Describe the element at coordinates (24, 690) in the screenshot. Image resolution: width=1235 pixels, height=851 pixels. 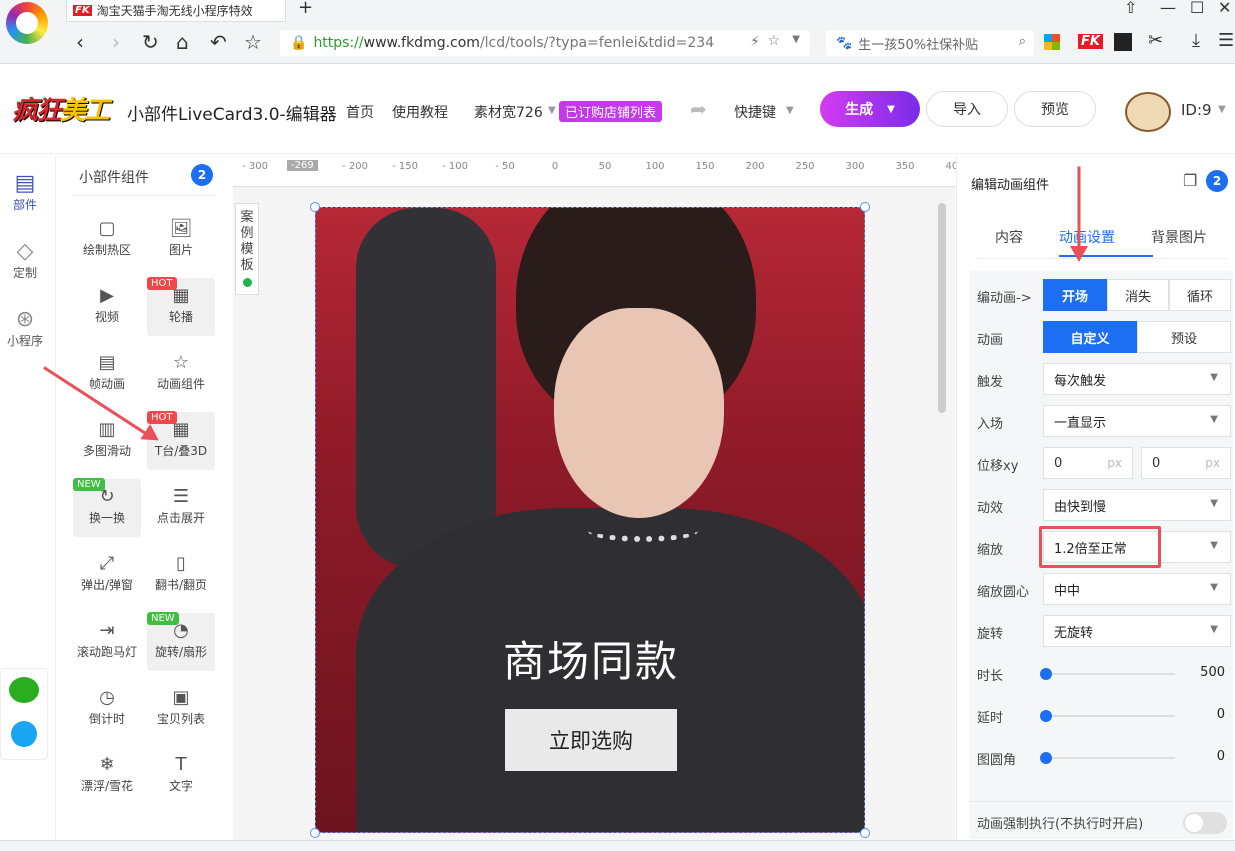
I see `wechat-icon` at that location.